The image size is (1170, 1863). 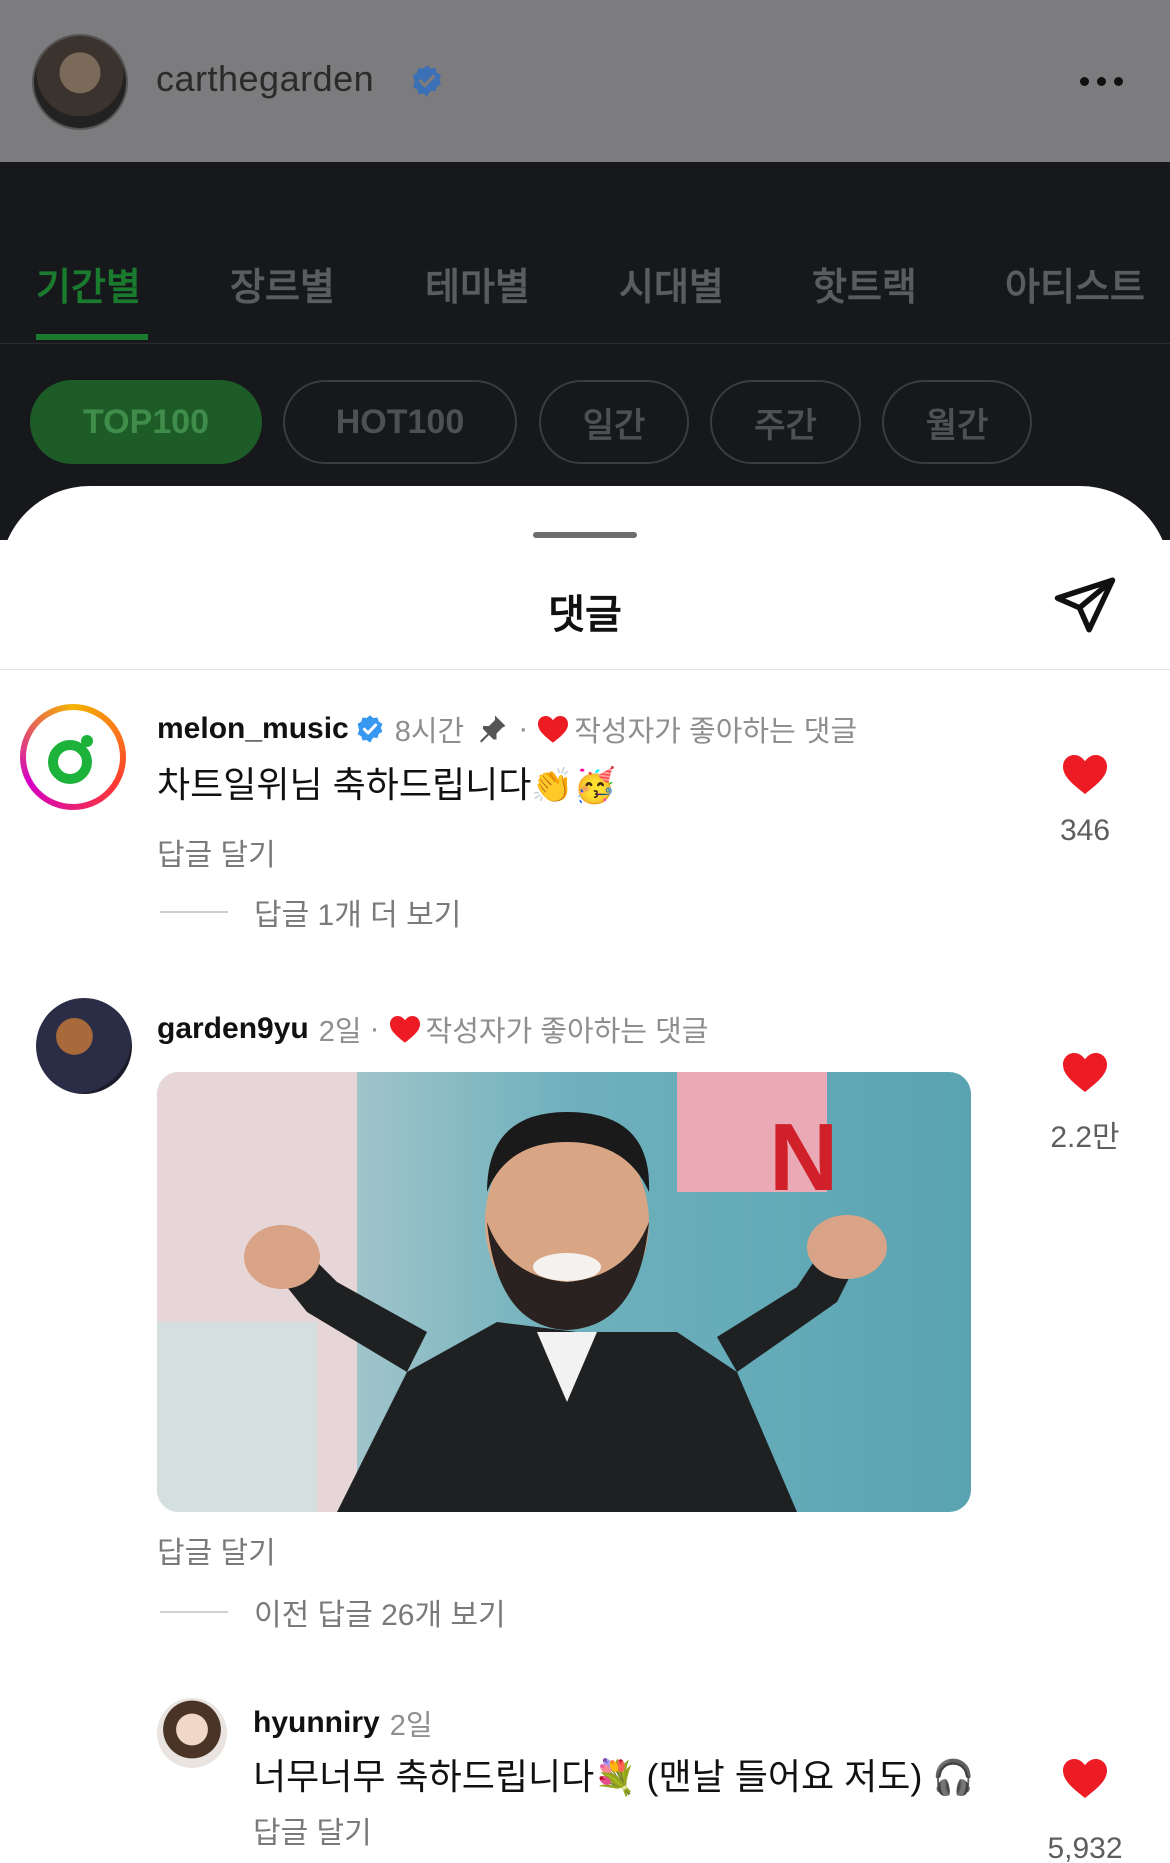 I want to click on tab-period: 기간별, so click(x=88, y=283).